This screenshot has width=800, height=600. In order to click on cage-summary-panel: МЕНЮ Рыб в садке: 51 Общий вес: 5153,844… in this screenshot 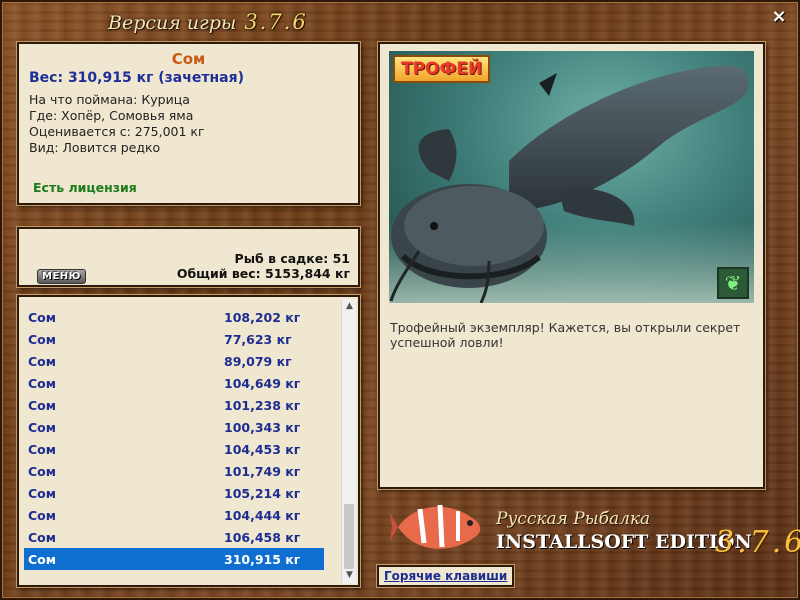, I will do `click(188, 257)`.